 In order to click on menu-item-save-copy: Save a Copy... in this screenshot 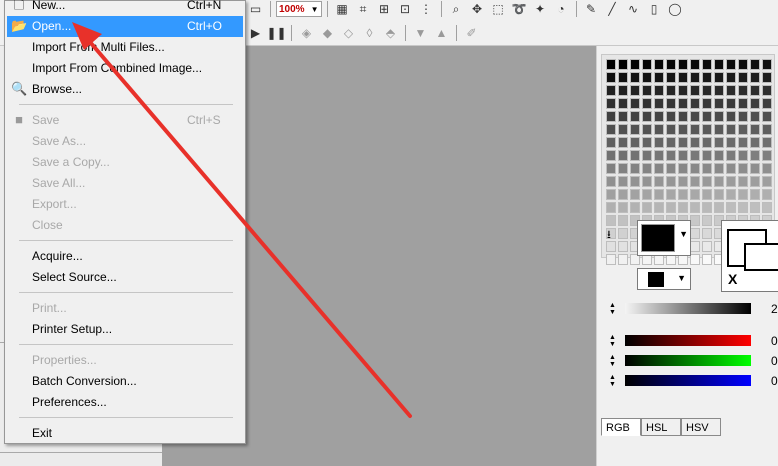, I will do `click(125, 162)`.